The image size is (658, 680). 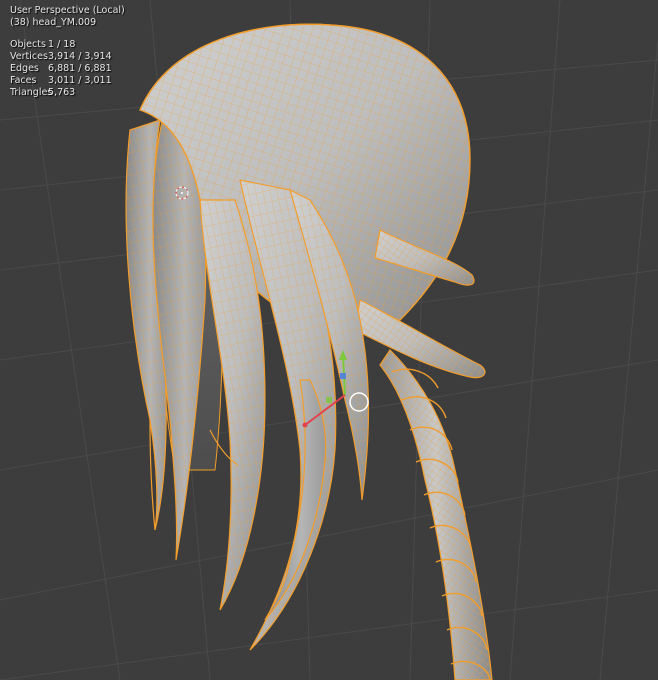 I want to click on stat-edges-value: 6,881 / 6,881, so click(x=80, y=68).